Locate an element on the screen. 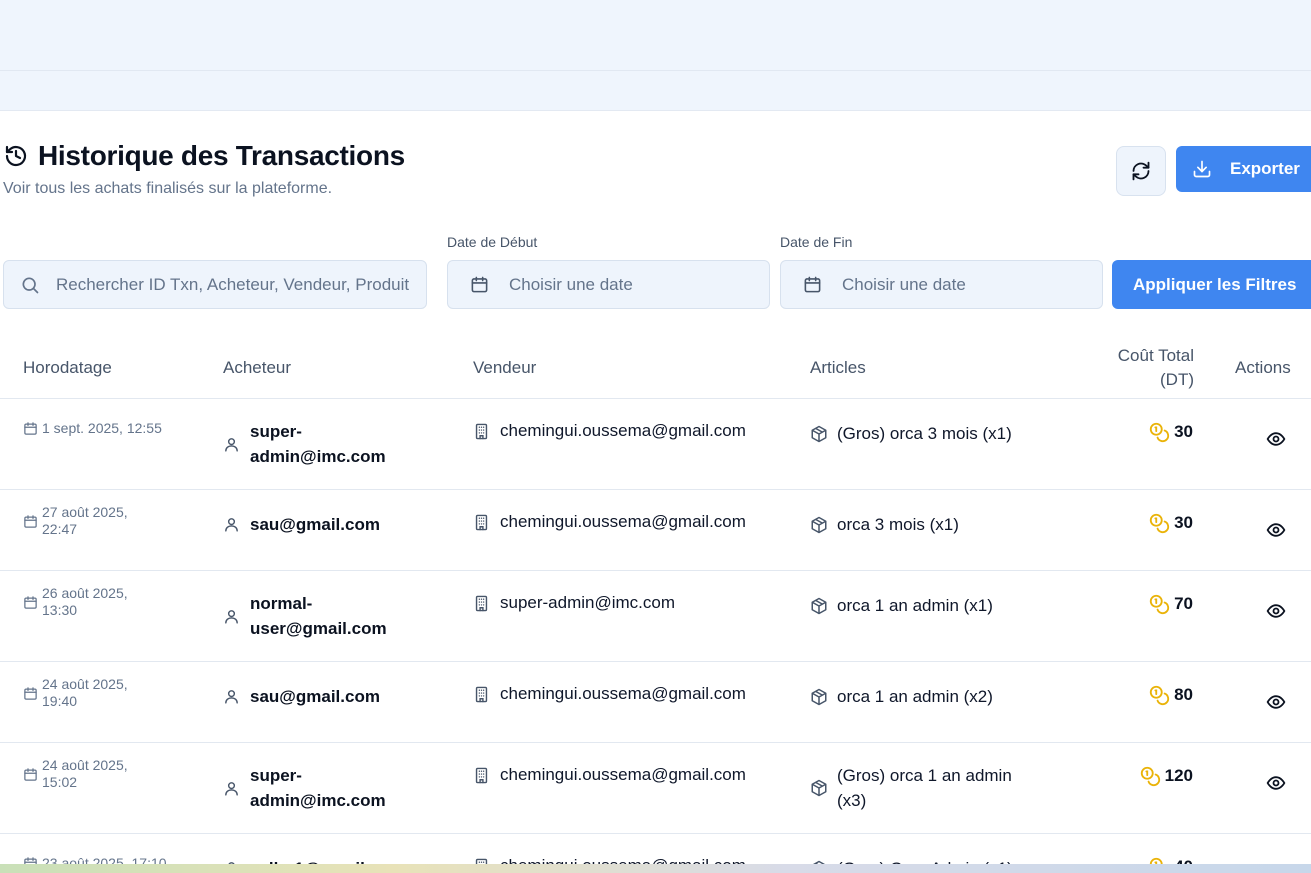 This screenshot has height=873, width=1311. row-buyer: normal-user@gmail.com is located at coordinates (305, 616).